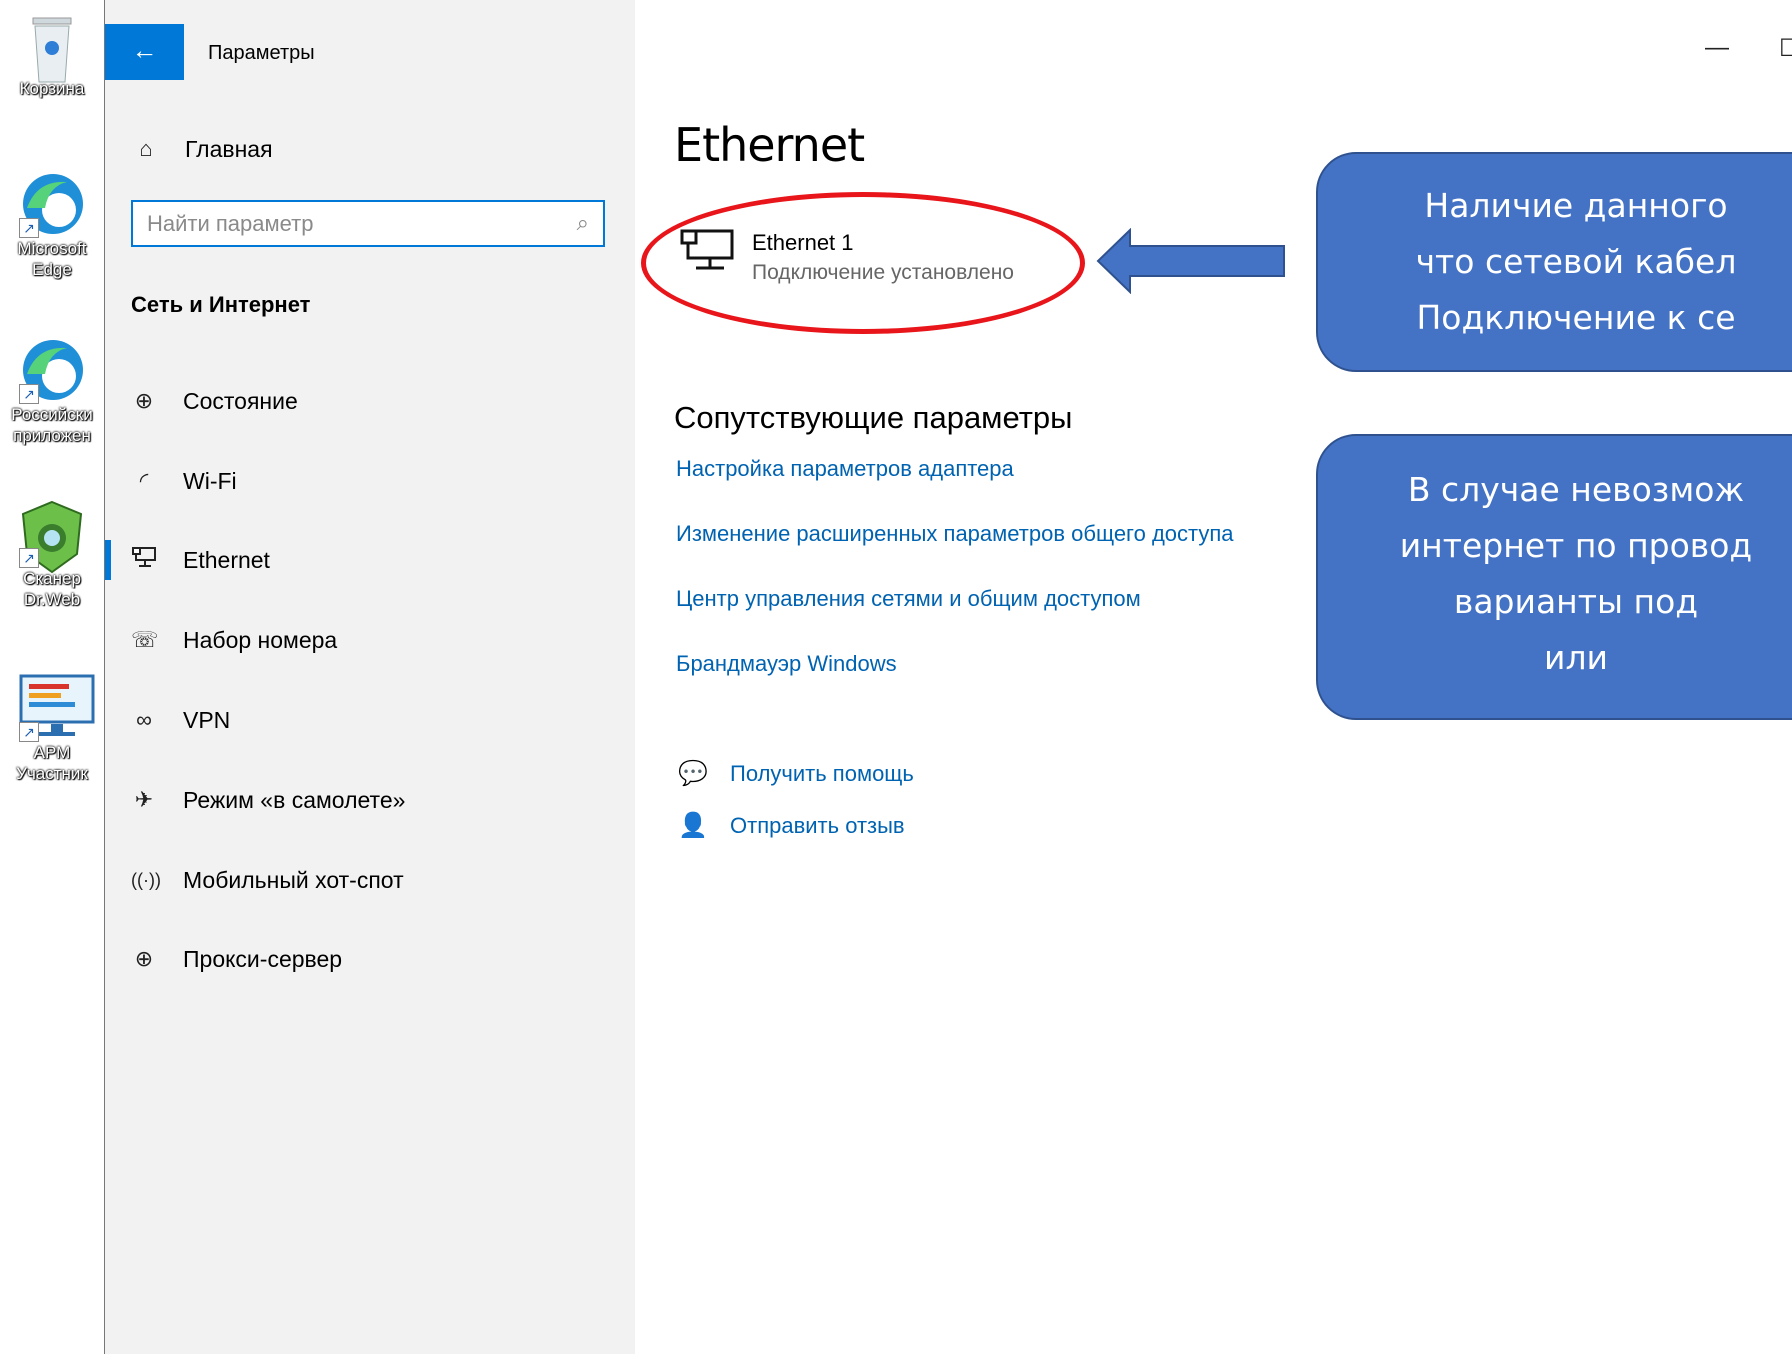 The image size is (1792, 1354). Describe the element at coordinates (52, 752) in the screenshot. I see `desktop-icon-label: АРМ` at that location.